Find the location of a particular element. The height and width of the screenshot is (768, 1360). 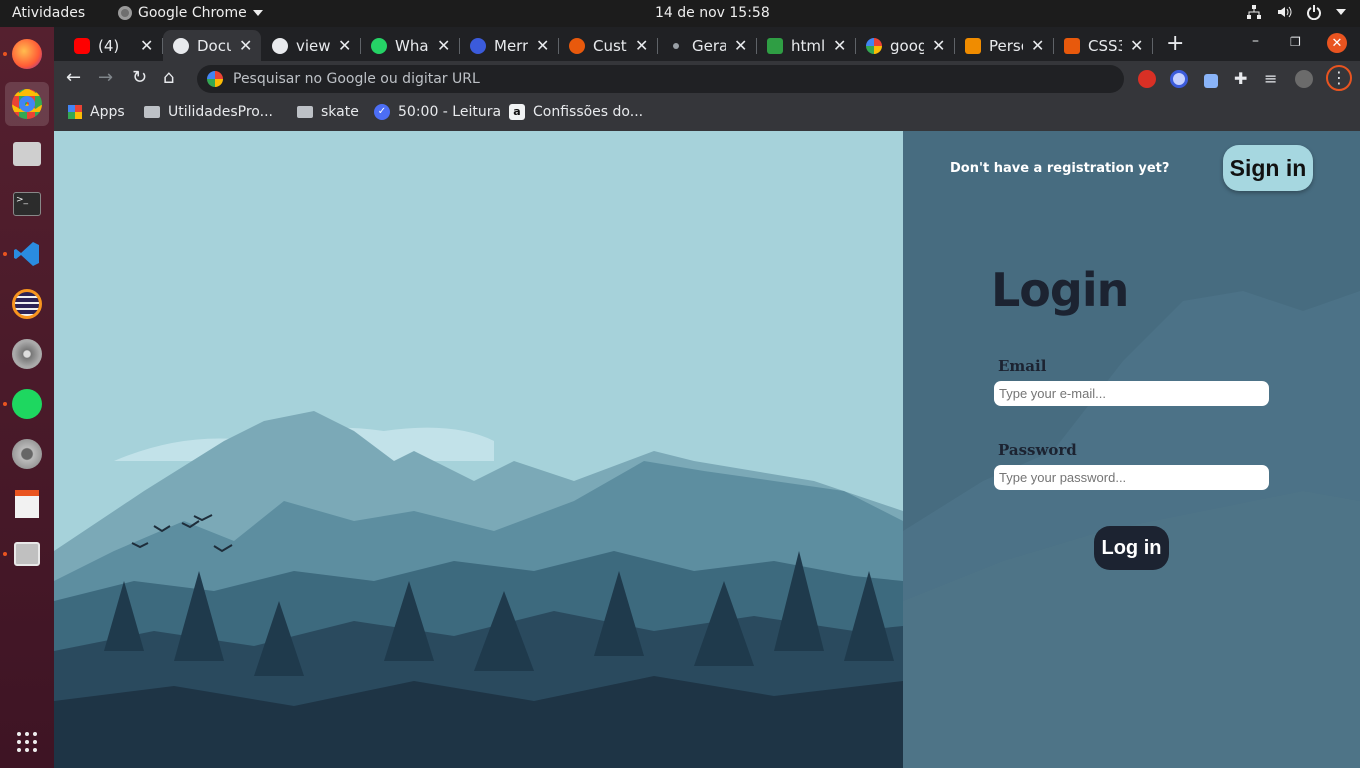

bookmark-item: ✓ 50:00 - Leitura is located at coordinates (437, 112).